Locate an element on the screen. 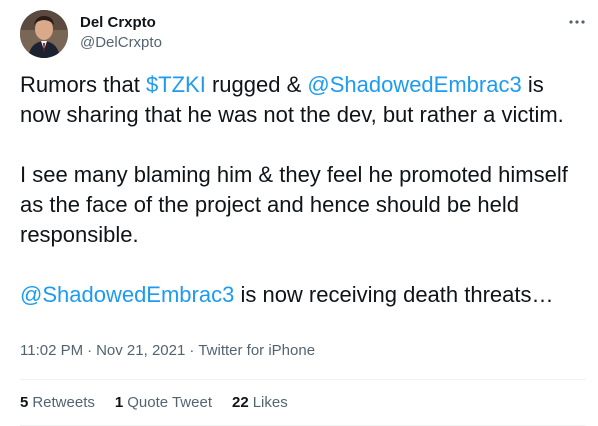 This screenshot has height=426, width=598. cashtag-link: $TZKI is located at coordinates (176, 84).